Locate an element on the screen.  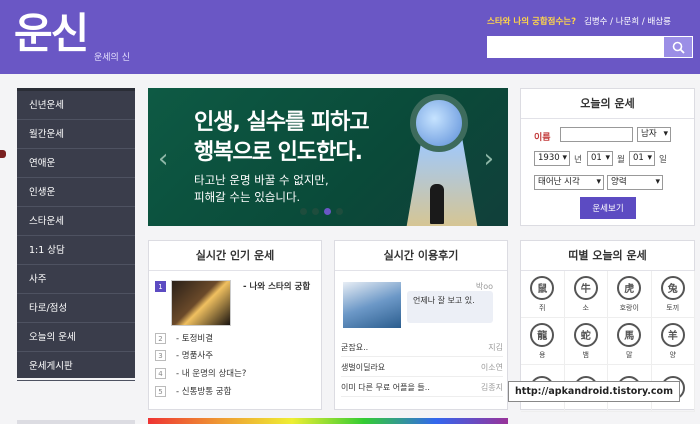
zodiac-tiger: 虎 호랑이 is located at coordinates (630, 294).